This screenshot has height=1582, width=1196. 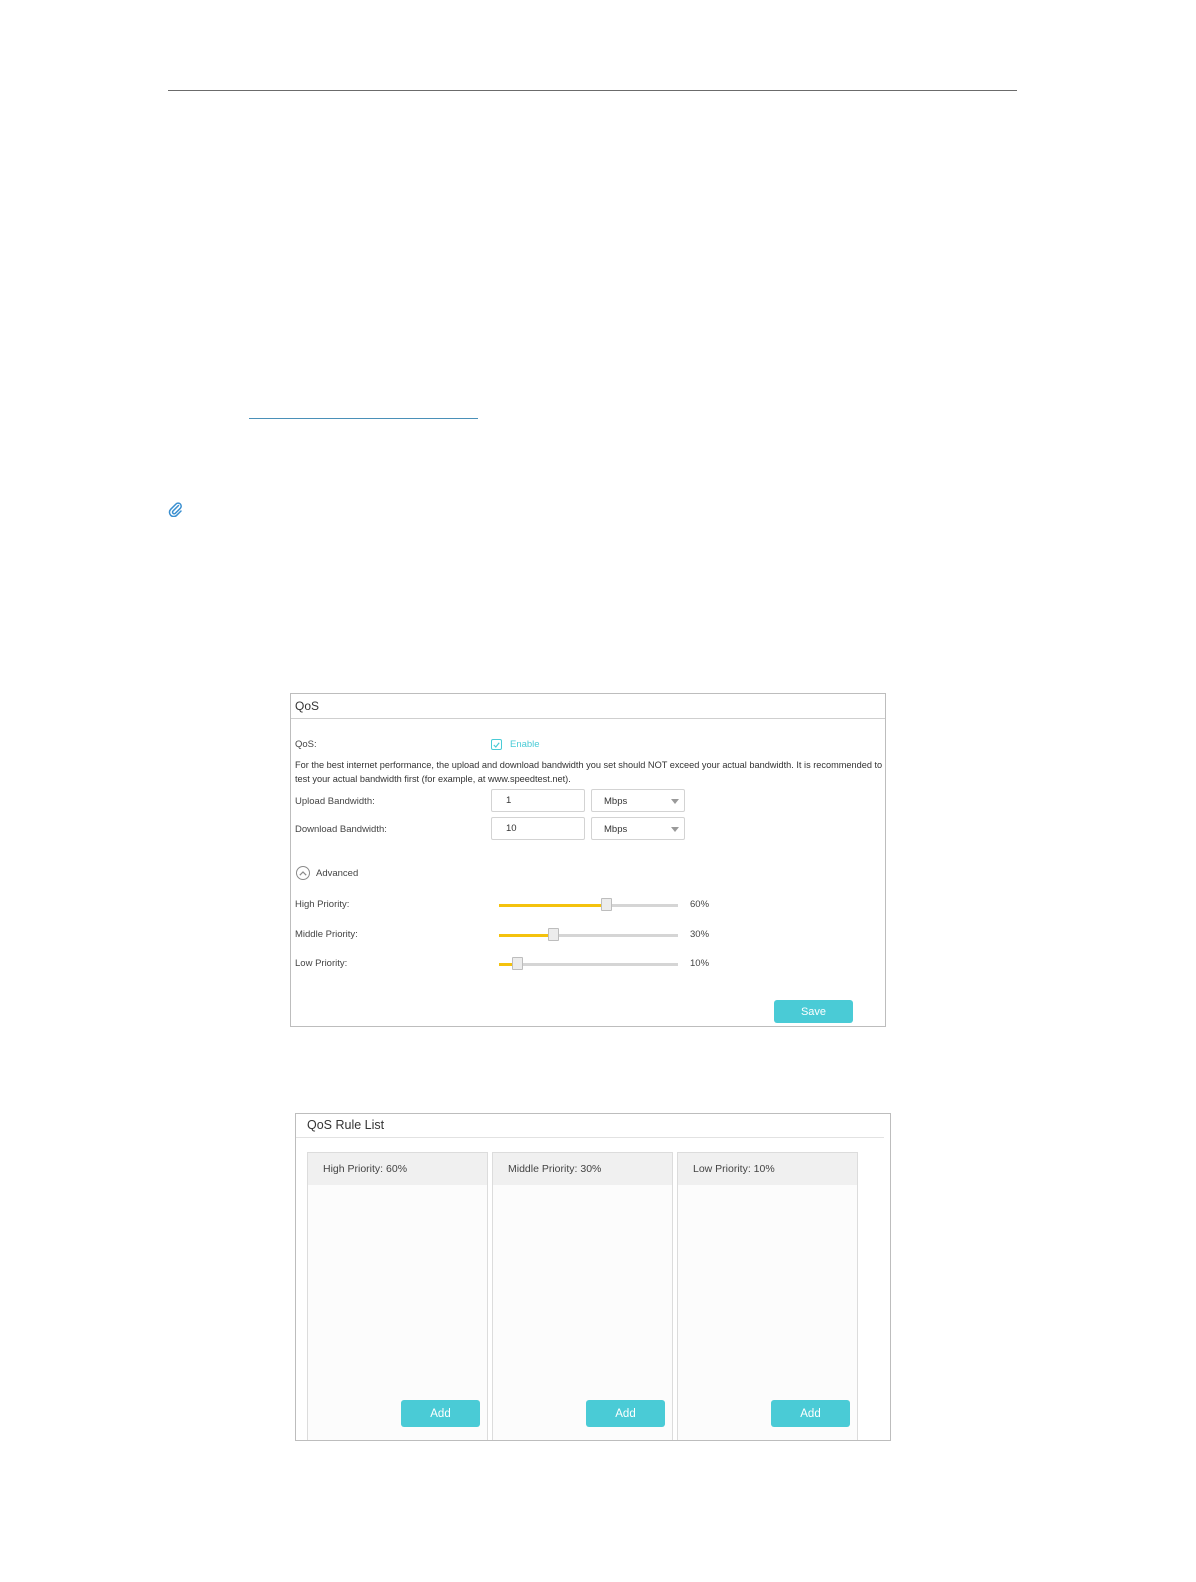 What do you see at coordinates (700, 904) in the screenshot?
I see `high-priority-percent: 60%` at bounding box center [700, 904].